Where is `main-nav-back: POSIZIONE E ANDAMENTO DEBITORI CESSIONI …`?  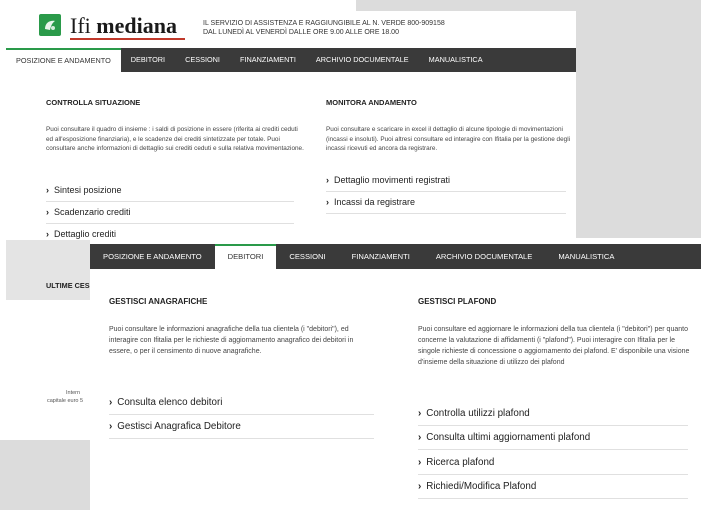 main-nav-back: POSIZIONE E ANDAMENTO DEBITORI CESSIONI … is located at coordinates (291, 60).